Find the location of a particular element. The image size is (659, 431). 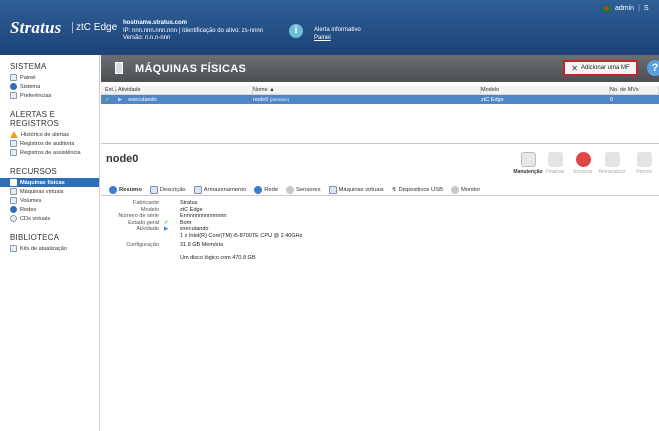

header-overflow: S is located at coordinates (646, 8).